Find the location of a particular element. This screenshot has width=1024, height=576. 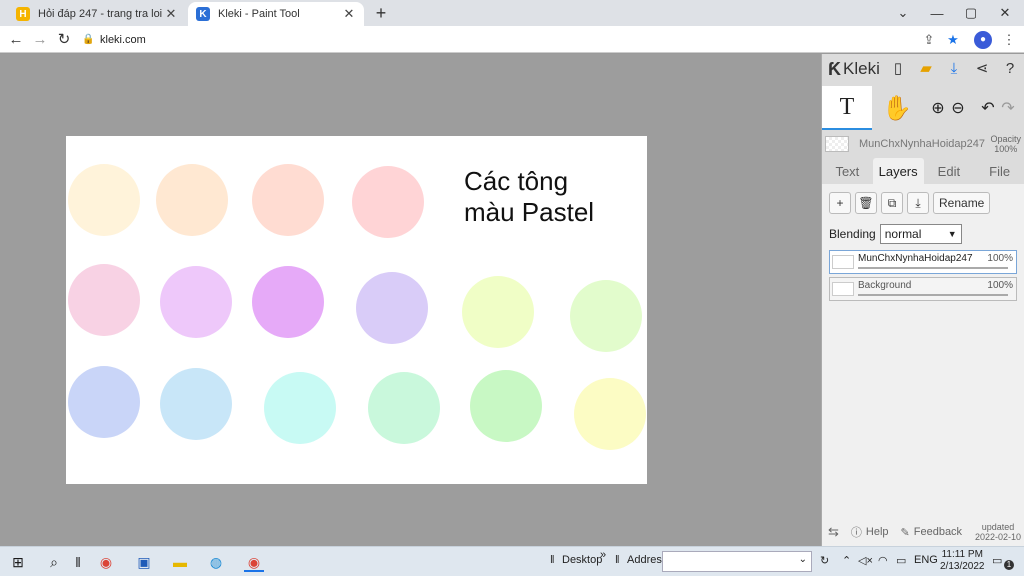

blending-select: normal ▼ is located at coordinates (920, 234).